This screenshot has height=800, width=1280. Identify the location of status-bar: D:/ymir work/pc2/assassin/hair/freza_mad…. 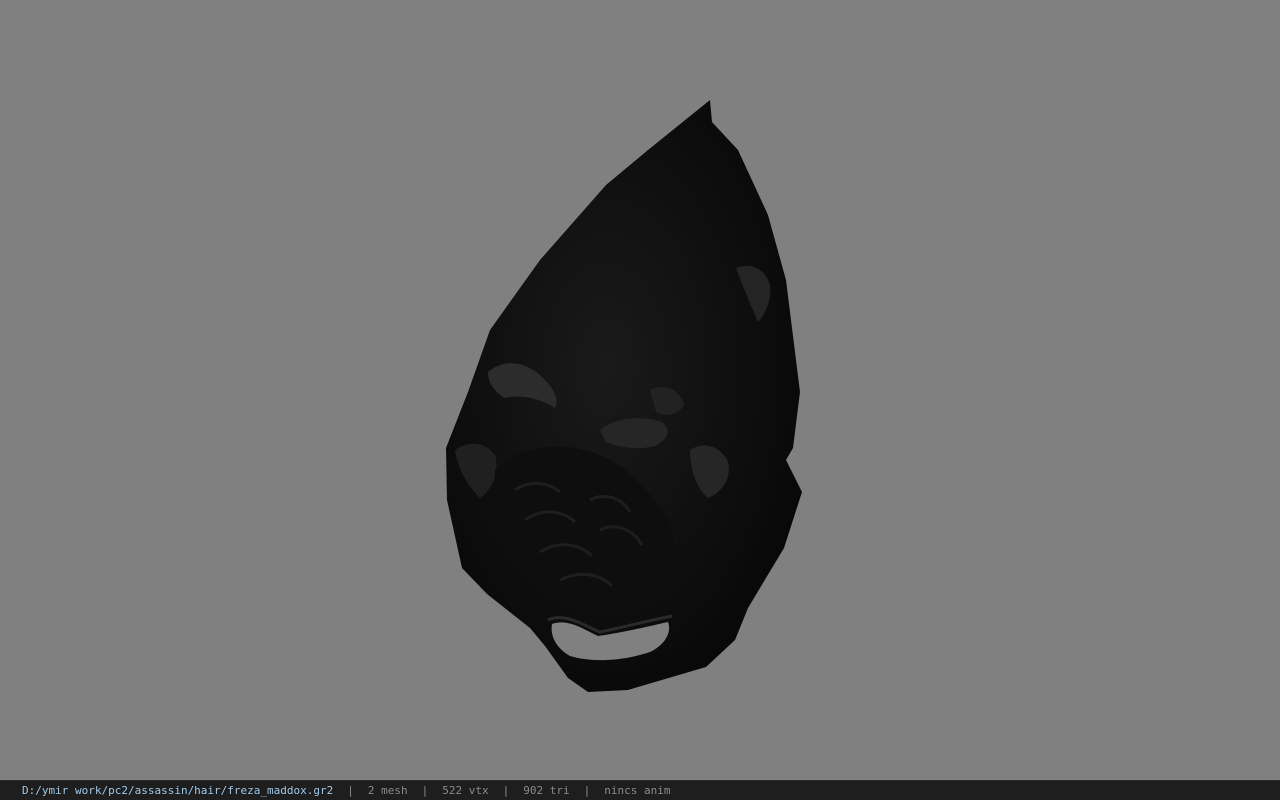
(640, 790).